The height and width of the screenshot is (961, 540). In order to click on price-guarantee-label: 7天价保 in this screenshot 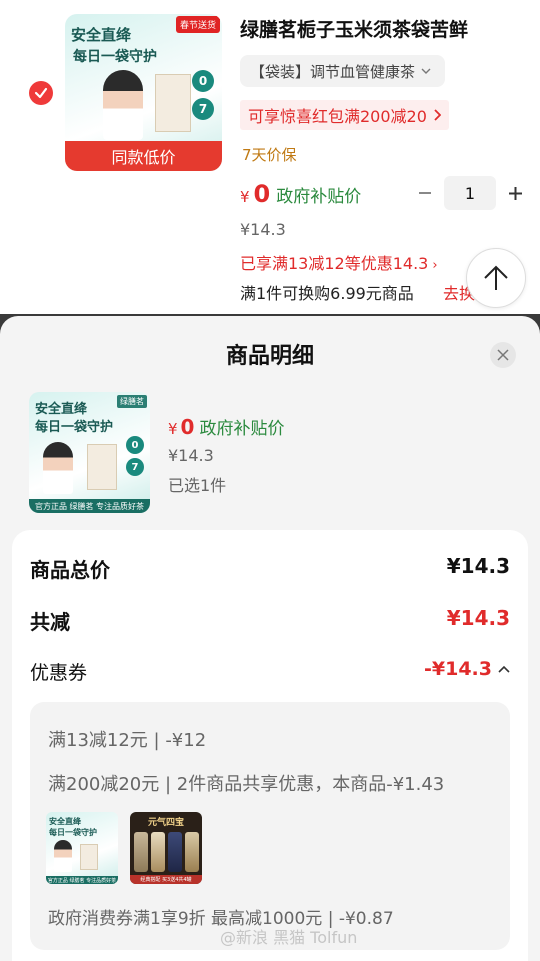, I will do `click(269, 155)`.